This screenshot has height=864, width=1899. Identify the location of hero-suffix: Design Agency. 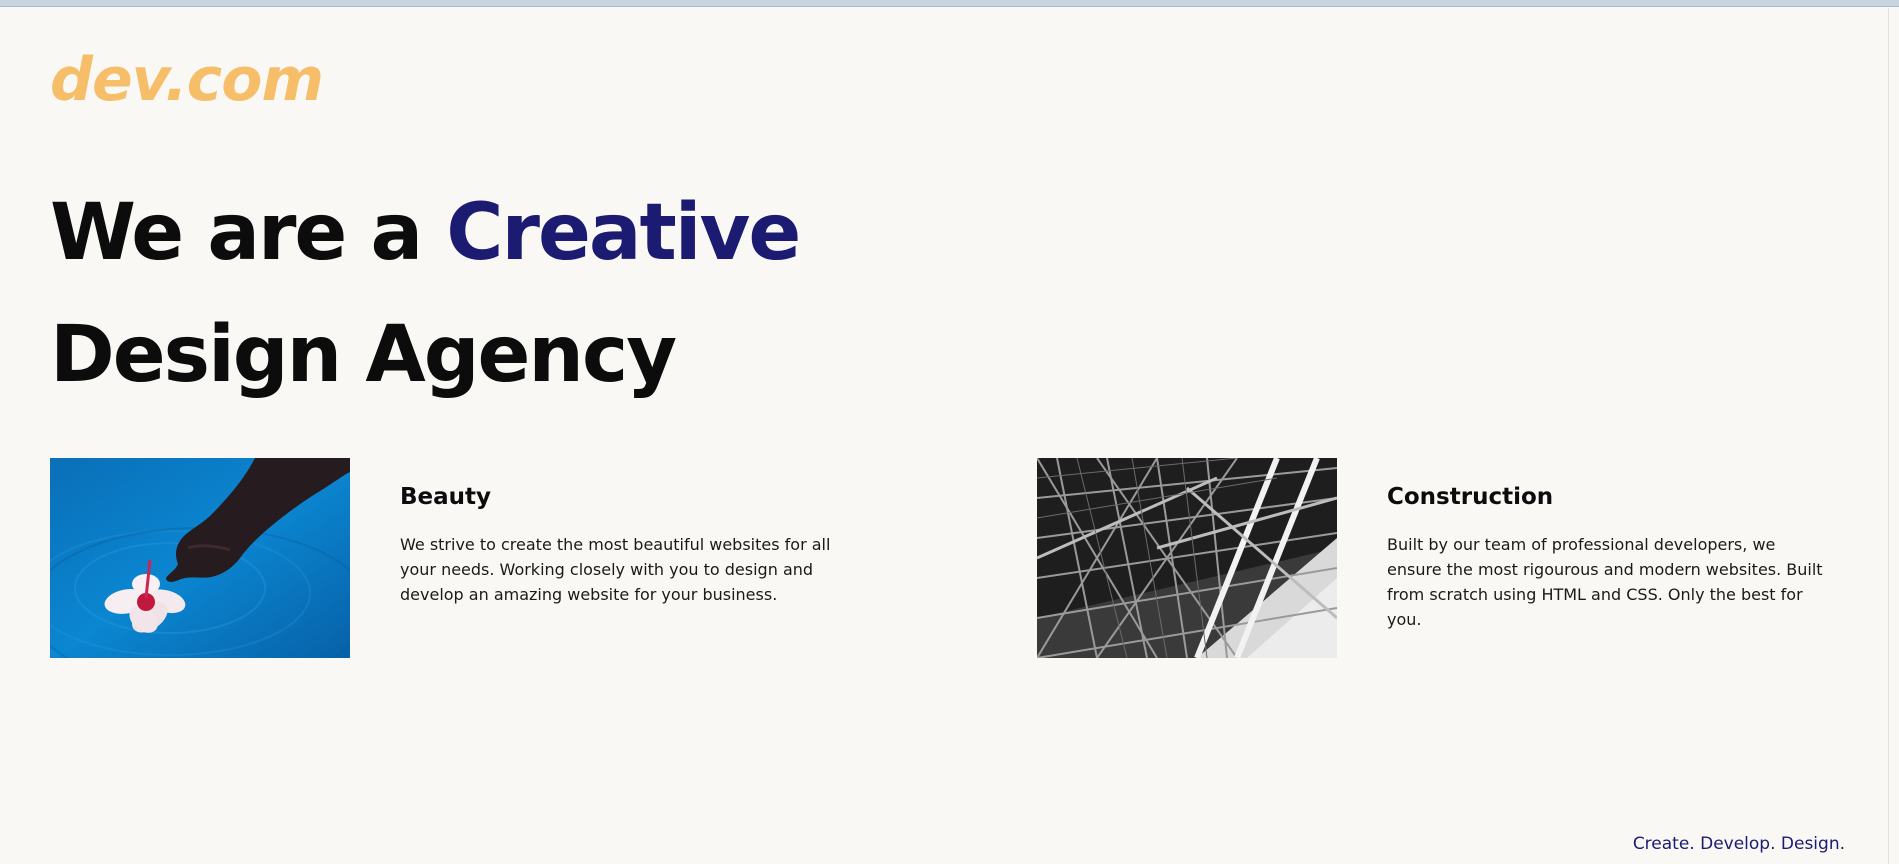
(363, 355).